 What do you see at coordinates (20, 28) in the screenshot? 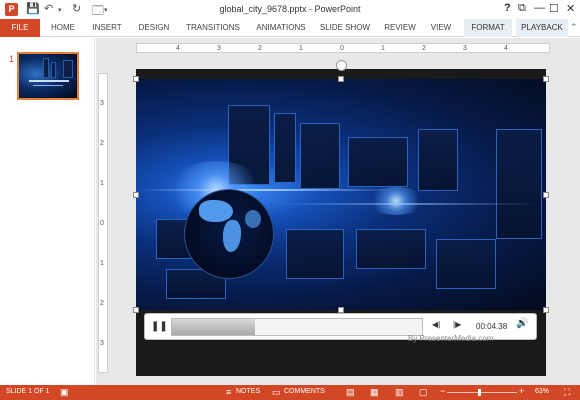
I see `tab-file: FILE` at bounding box center [20, 28].